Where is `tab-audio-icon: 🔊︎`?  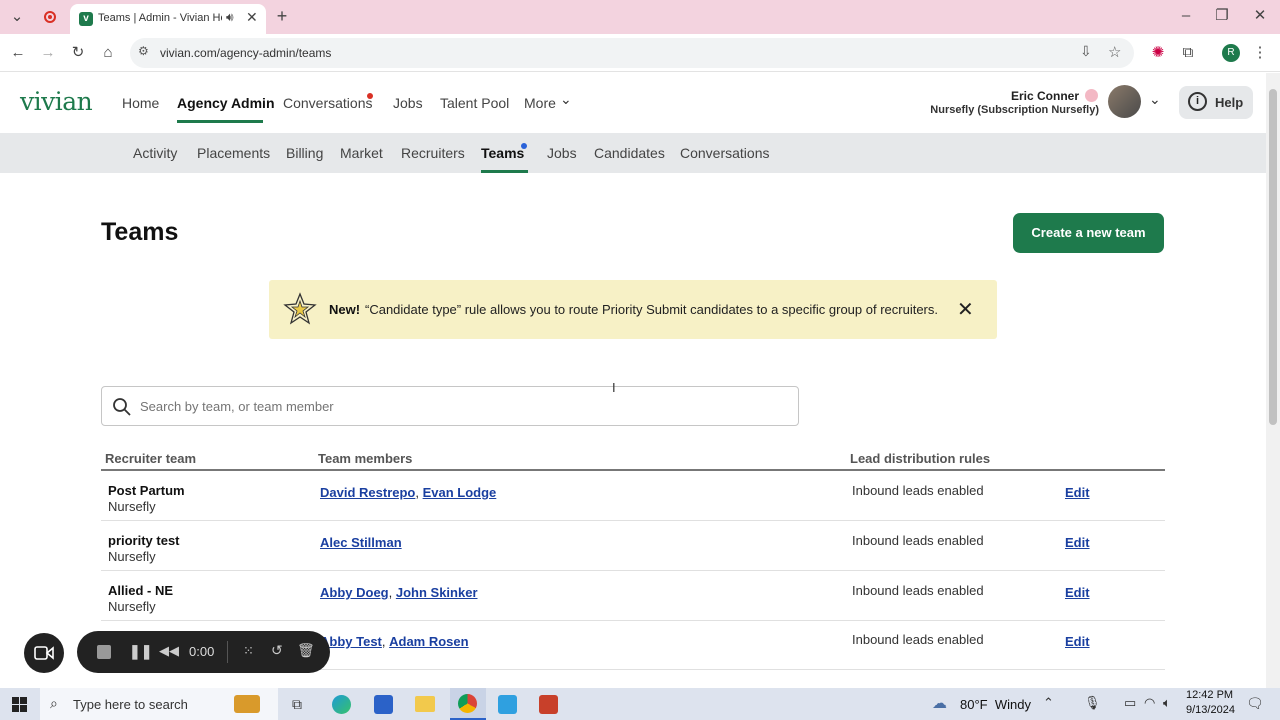 tab-audio-icon: 🔊︎ is located at coordinates (230, 17).